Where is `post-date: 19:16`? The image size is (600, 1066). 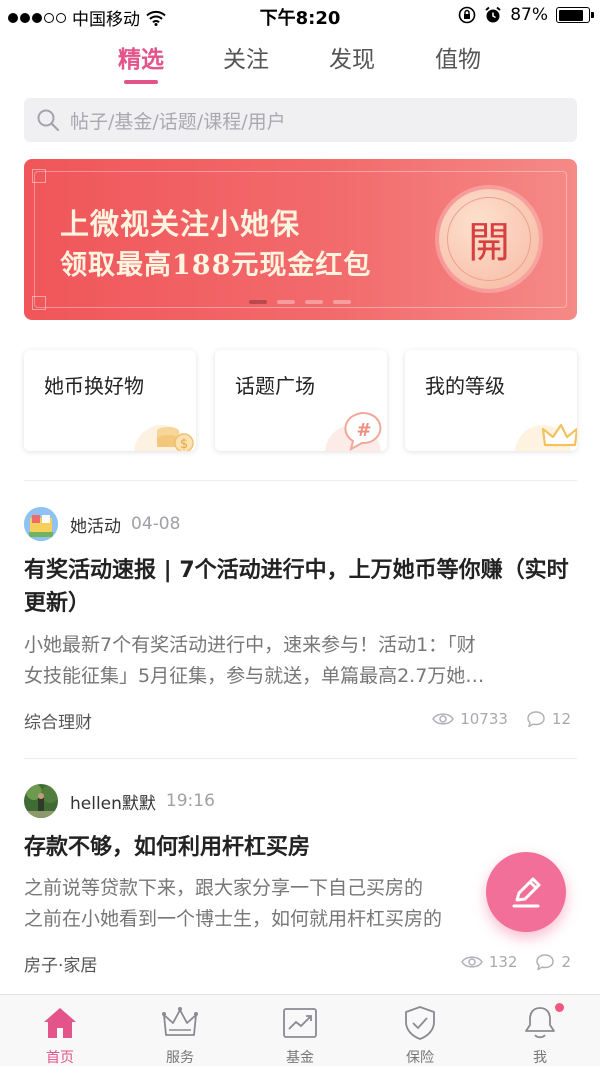 post-date: 19:16 is located at coordinates (190, 801).